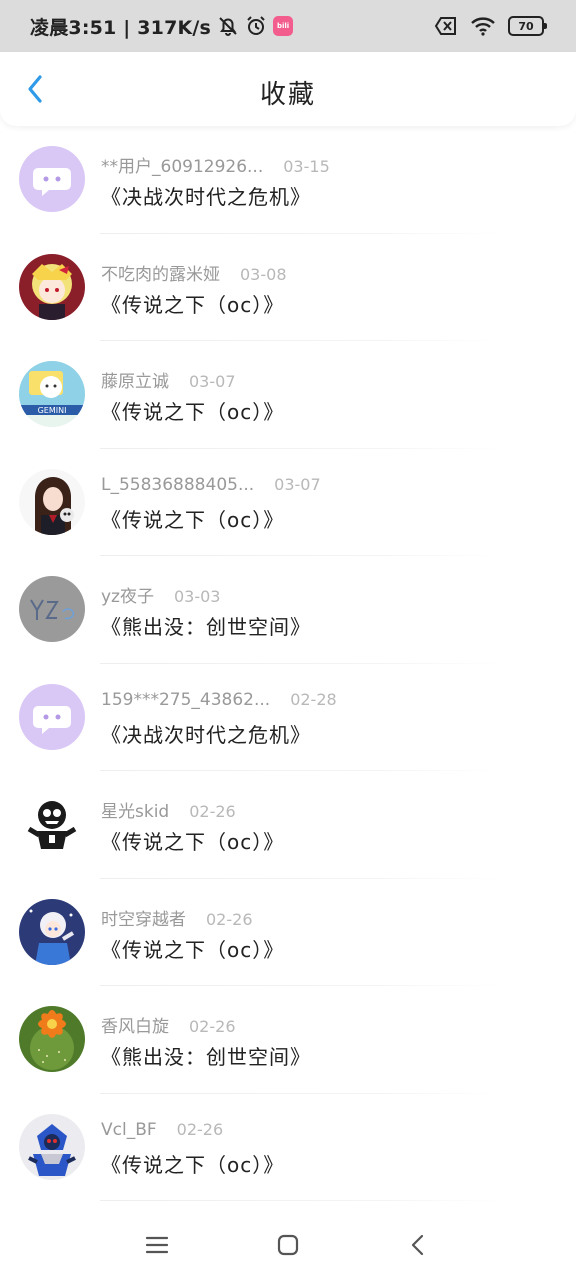 The image size is (576, 1280). Describe the element at coordinates (288, 1147) in the screenshot. I see `list-item: Vcl_BF 02-26 《传说之下（oc）》` at that location.